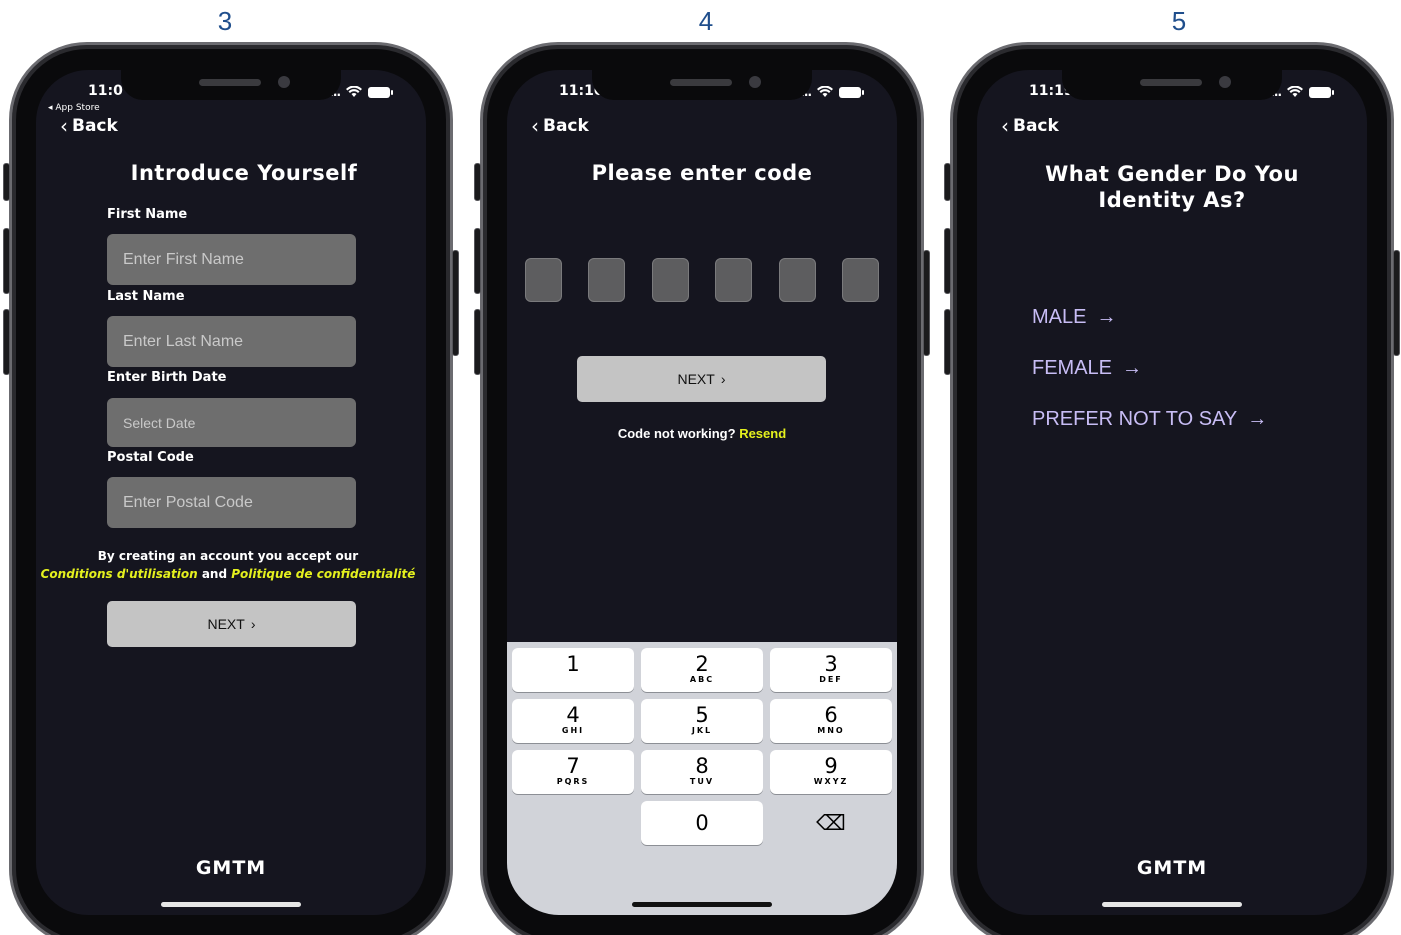 The height and width of the screenshot is (935, 1401). Describe the element at coordinates (225, 21) in the screenshot. I see `step-number: 3` at that location.